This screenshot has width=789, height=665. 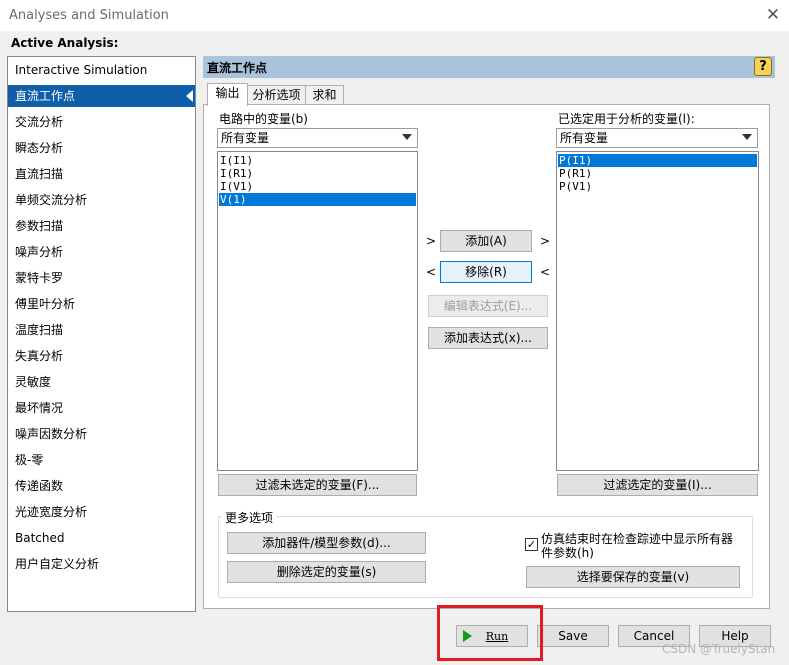 What do you see at coordinates (101, 278) in the screenshot?
I see `analysis-item: 蒙特卡罗` at bounding box center [101, 278].